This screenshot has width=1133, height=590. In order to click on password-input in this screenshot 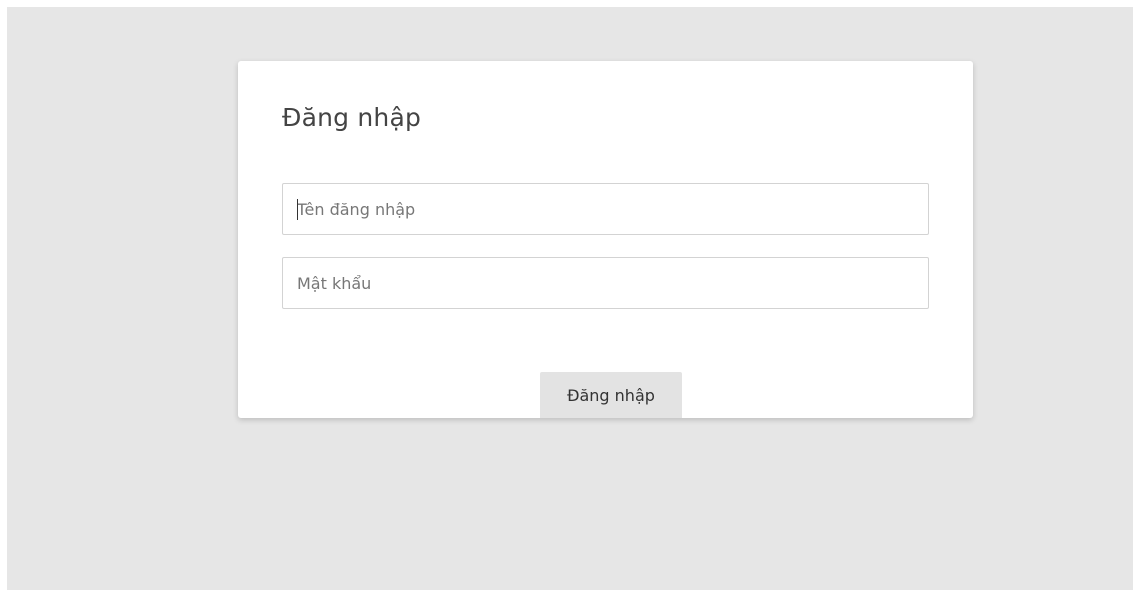, I will do `click(605, 283)`.